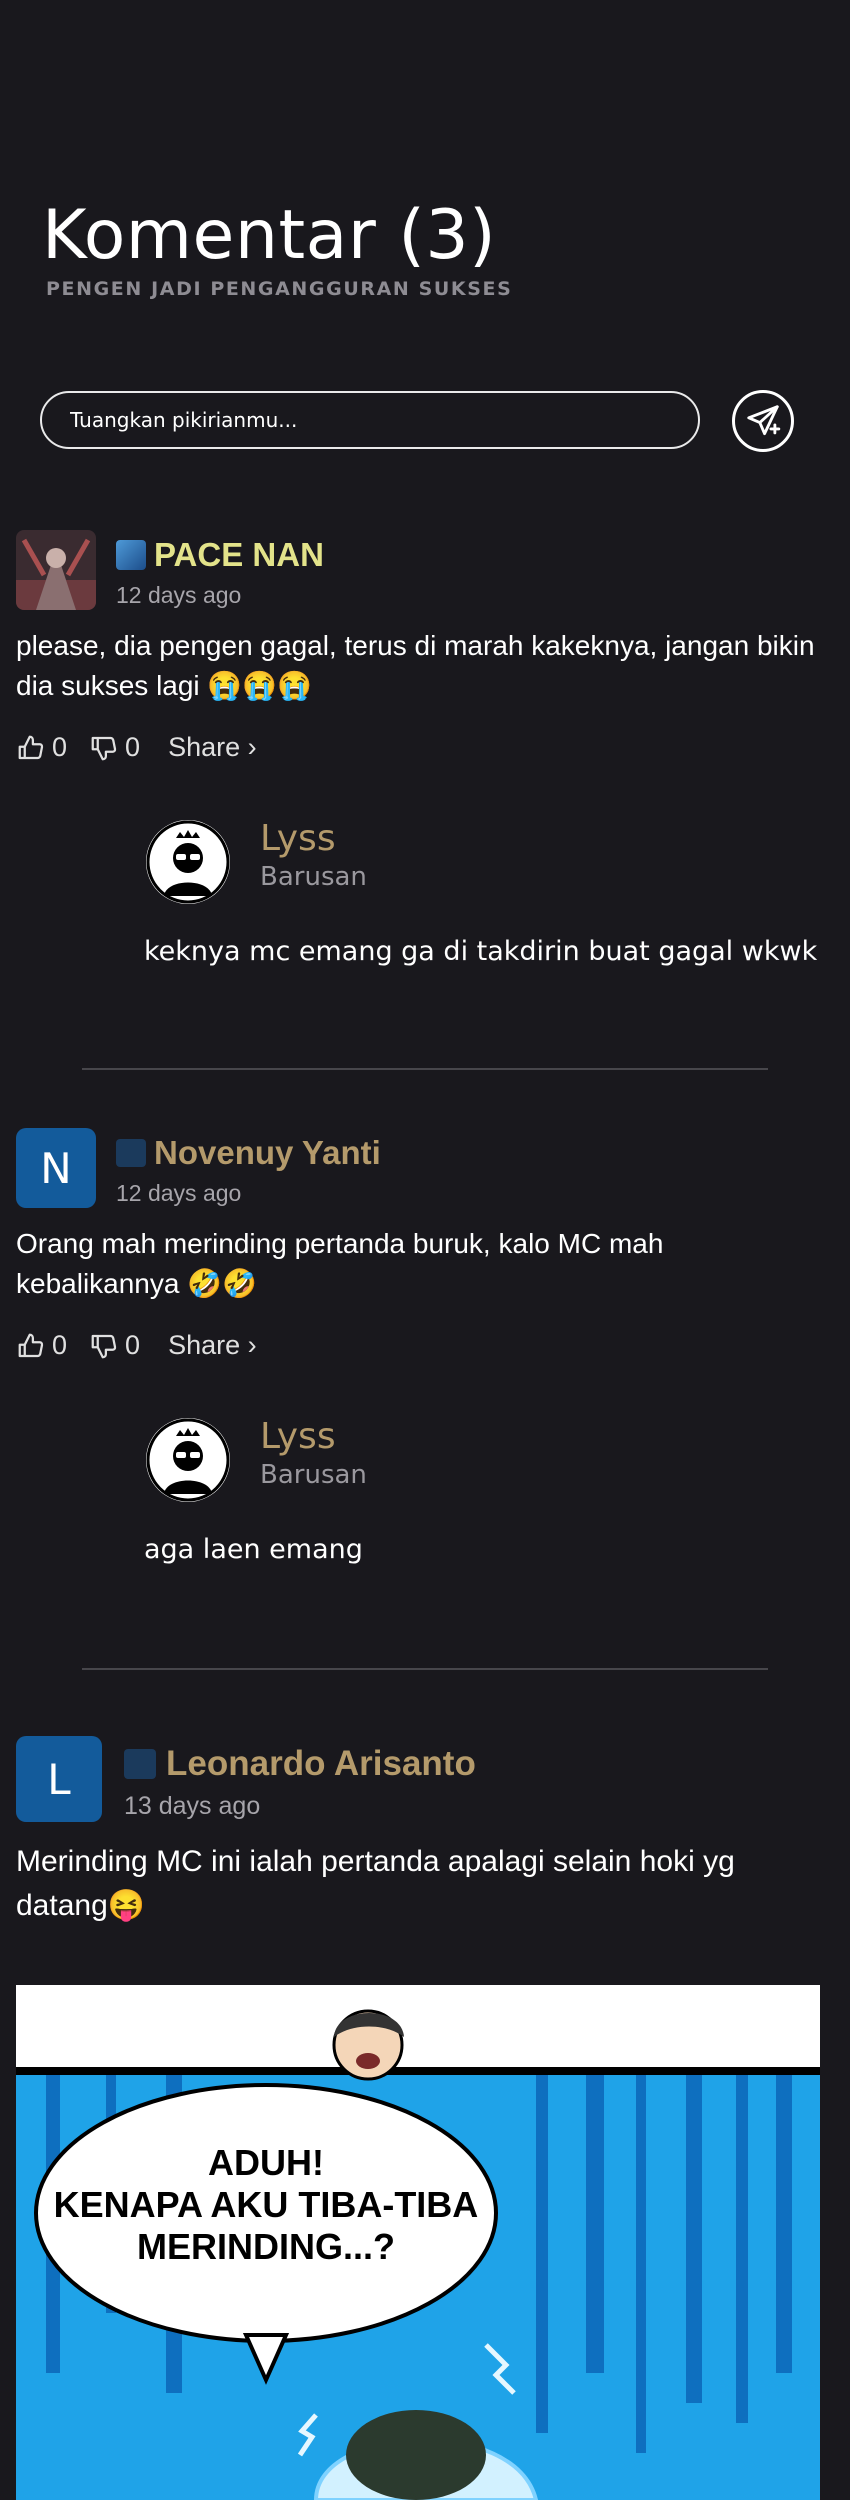 Image resolution: width=850 pixels, height=2500 pixels. What do you see at coordinates (269, 235) in the screenshot?
I see `page-title: Komentar (3)` at bounding box center [269, 235].